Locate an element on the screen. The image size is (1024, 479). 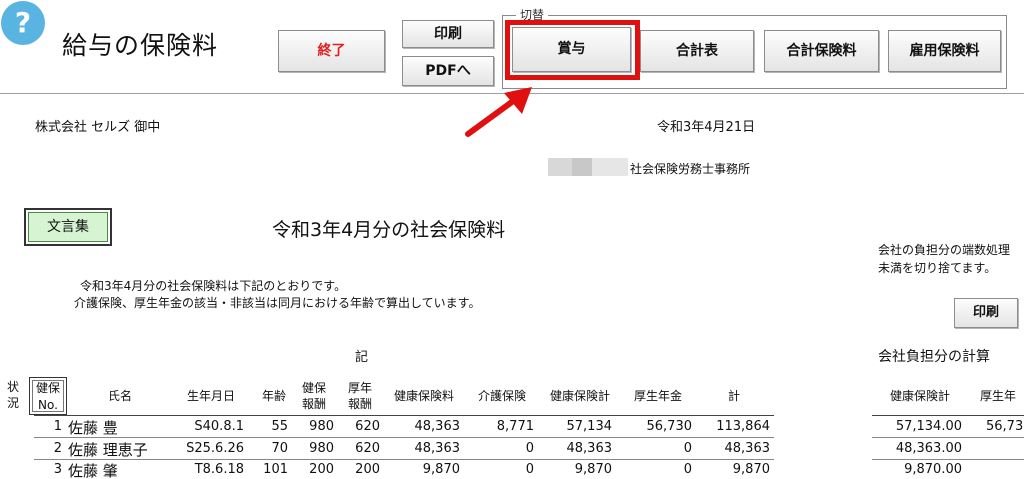
side-note-line-2: 未満を切り捨てます。 is located at coordinates (937, 268).